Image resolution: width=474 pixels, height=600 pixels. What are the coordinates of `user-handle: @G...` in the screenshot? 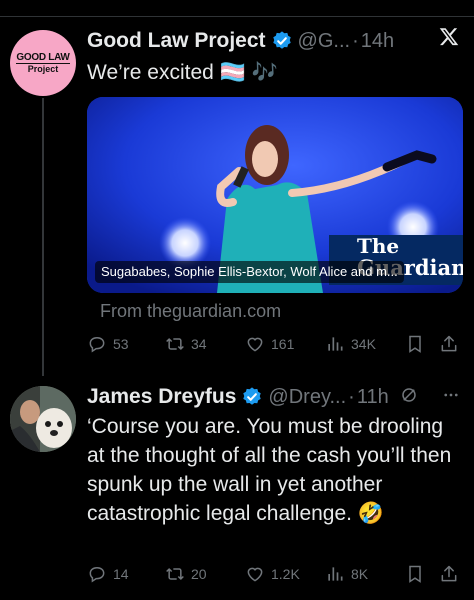 It's located at (324, 41).